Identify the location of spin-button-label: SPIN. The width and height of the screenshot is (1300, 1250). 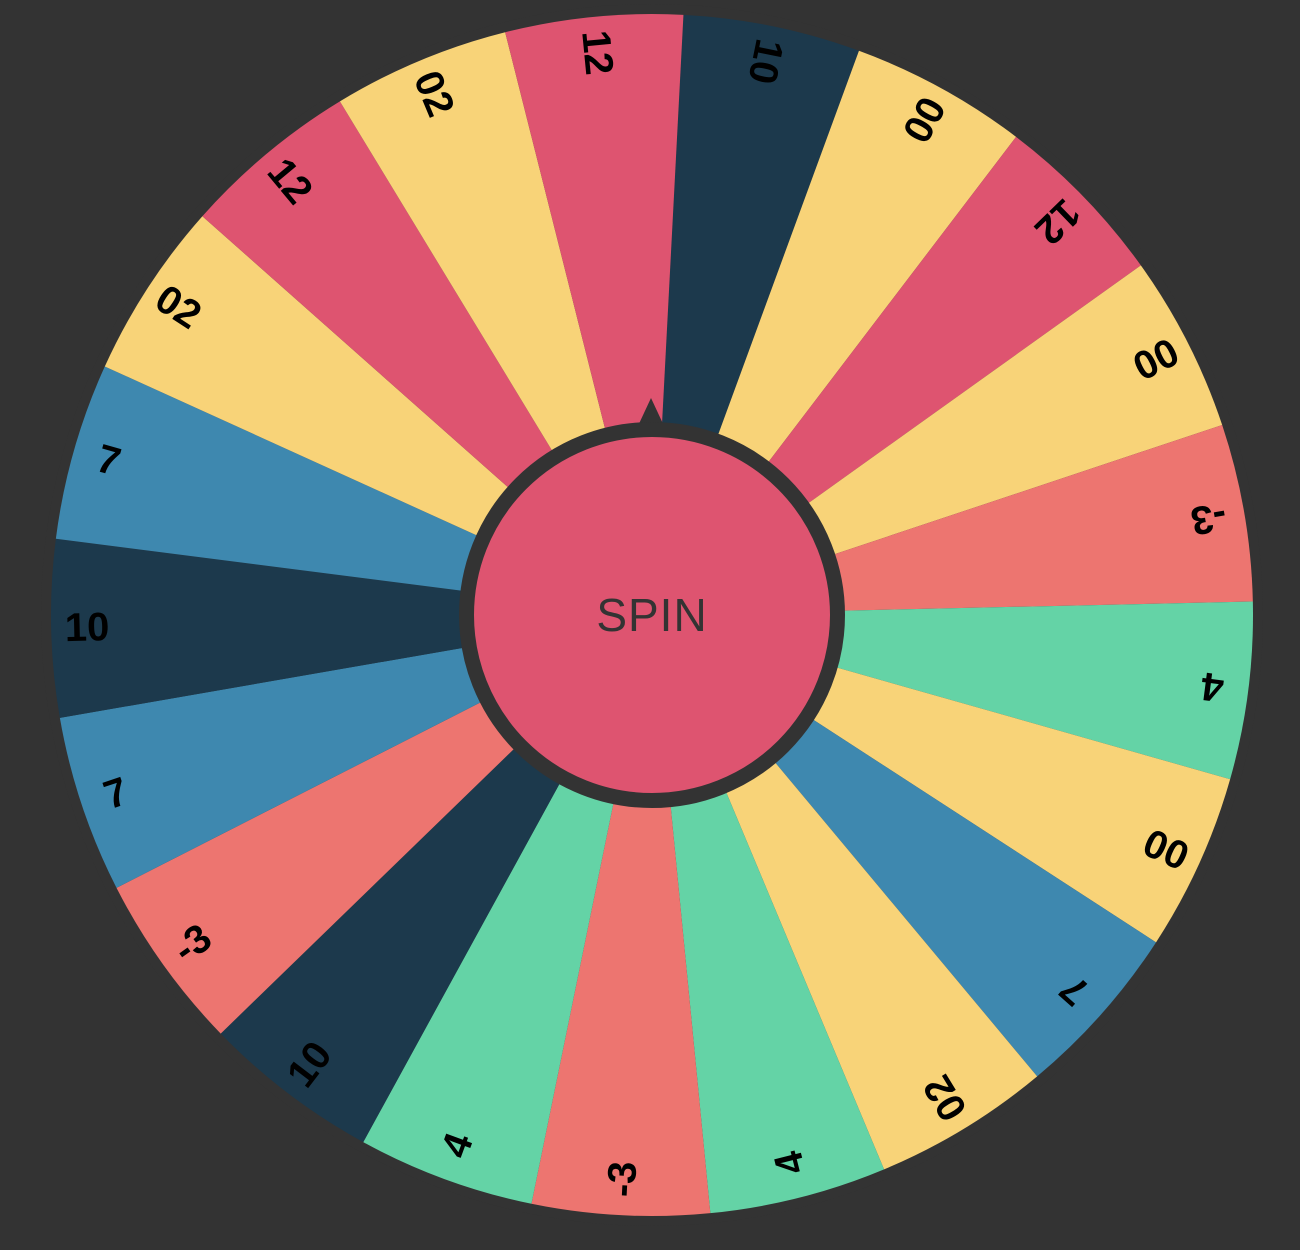
(652, 615).